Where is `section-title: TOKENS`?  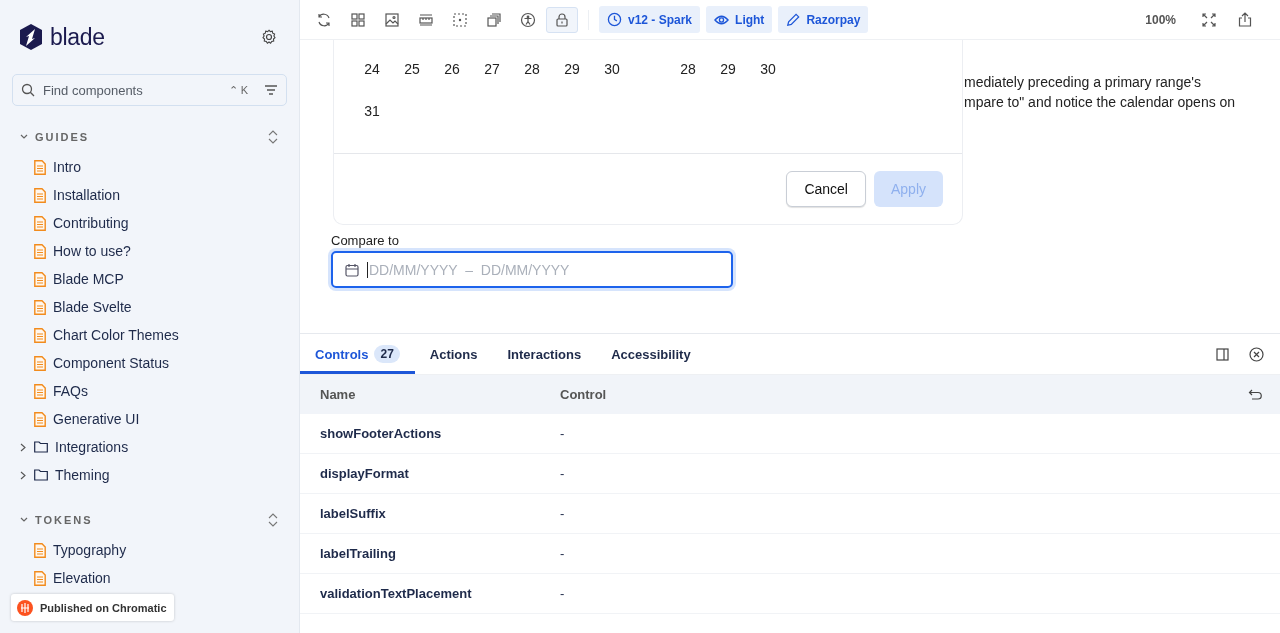 section-title: TOKENS is located at coordinates (64, 520).